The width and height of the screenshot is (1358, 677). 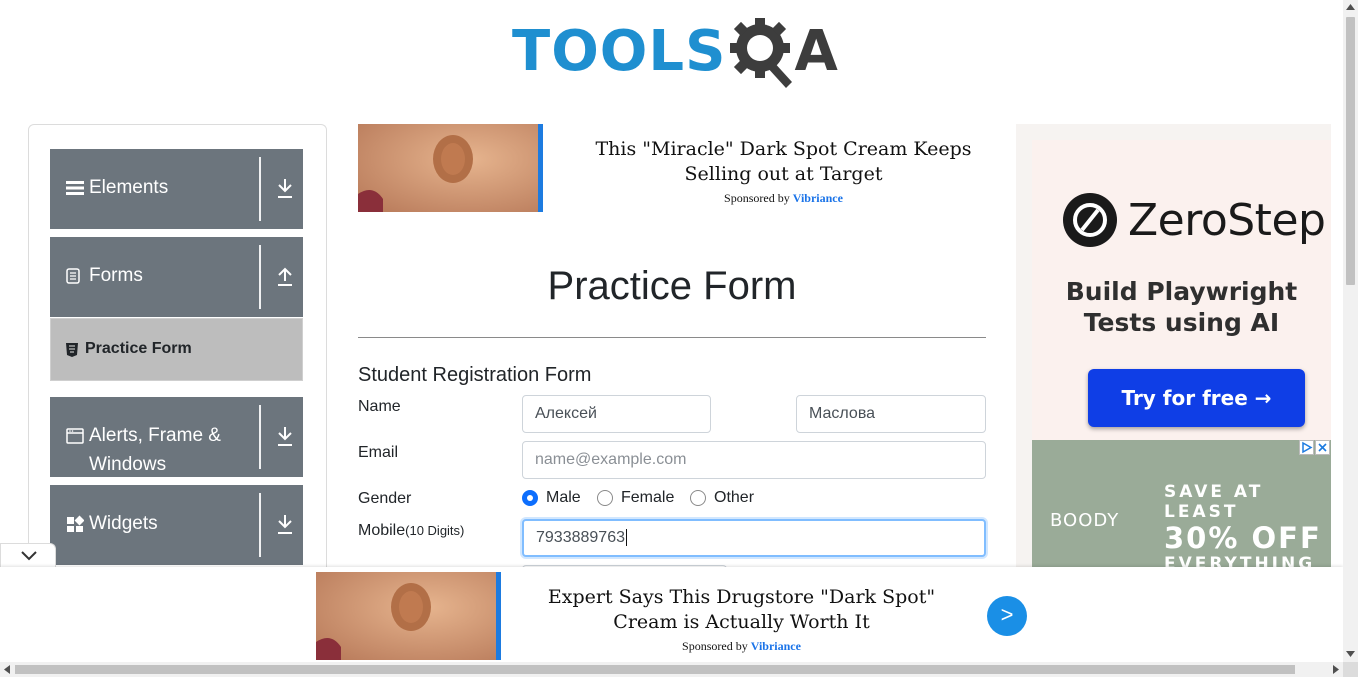 What do you see at coordinates (435, 530) in the screenshot?
I see `mobile-hint: (10 Digits)` at bounding box center [435, 530].